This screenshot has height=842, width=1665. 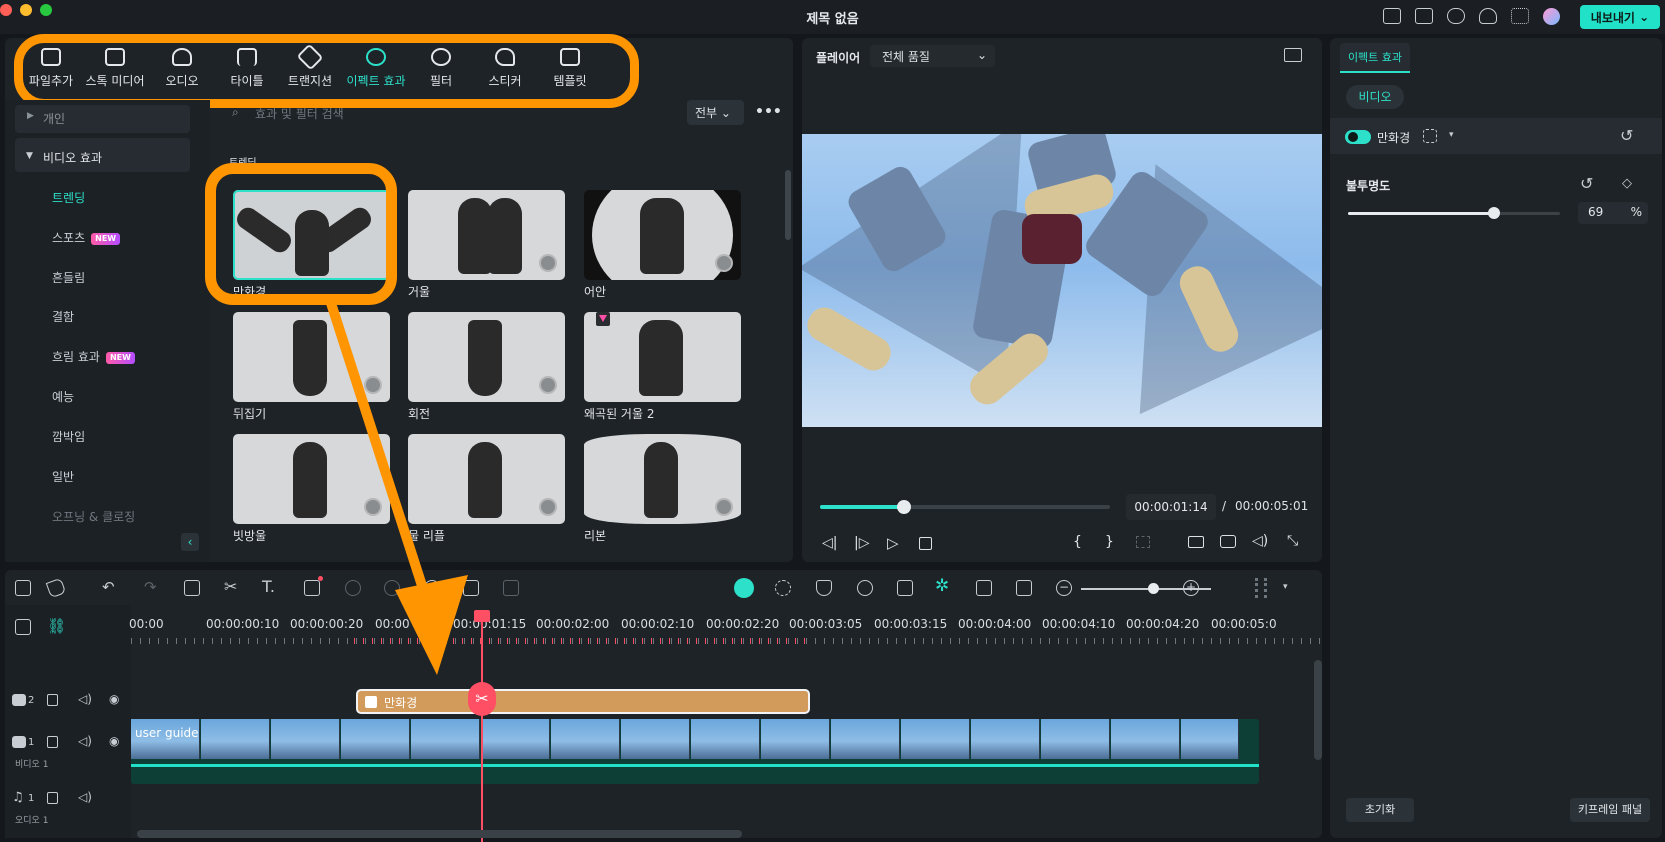 What do you see at coordinates (583, 701) in the screenshot?
I see `effect-clip: 만화경` at bounding box center [583, 701].